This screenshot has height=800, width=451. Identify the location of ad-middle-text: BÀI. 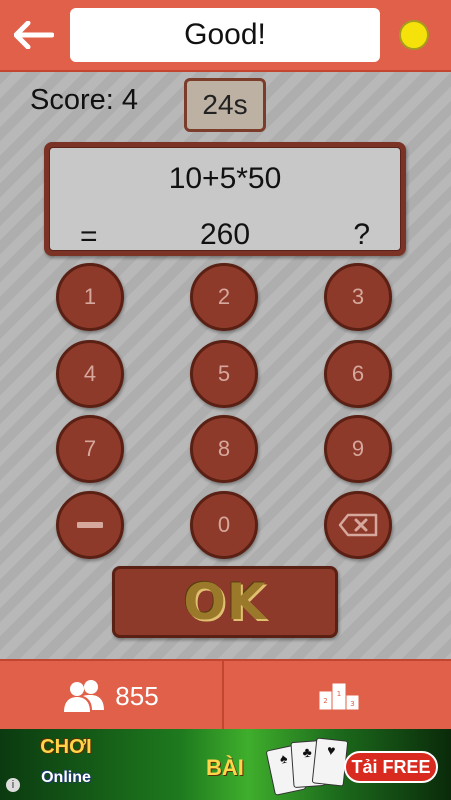
(225, 767).